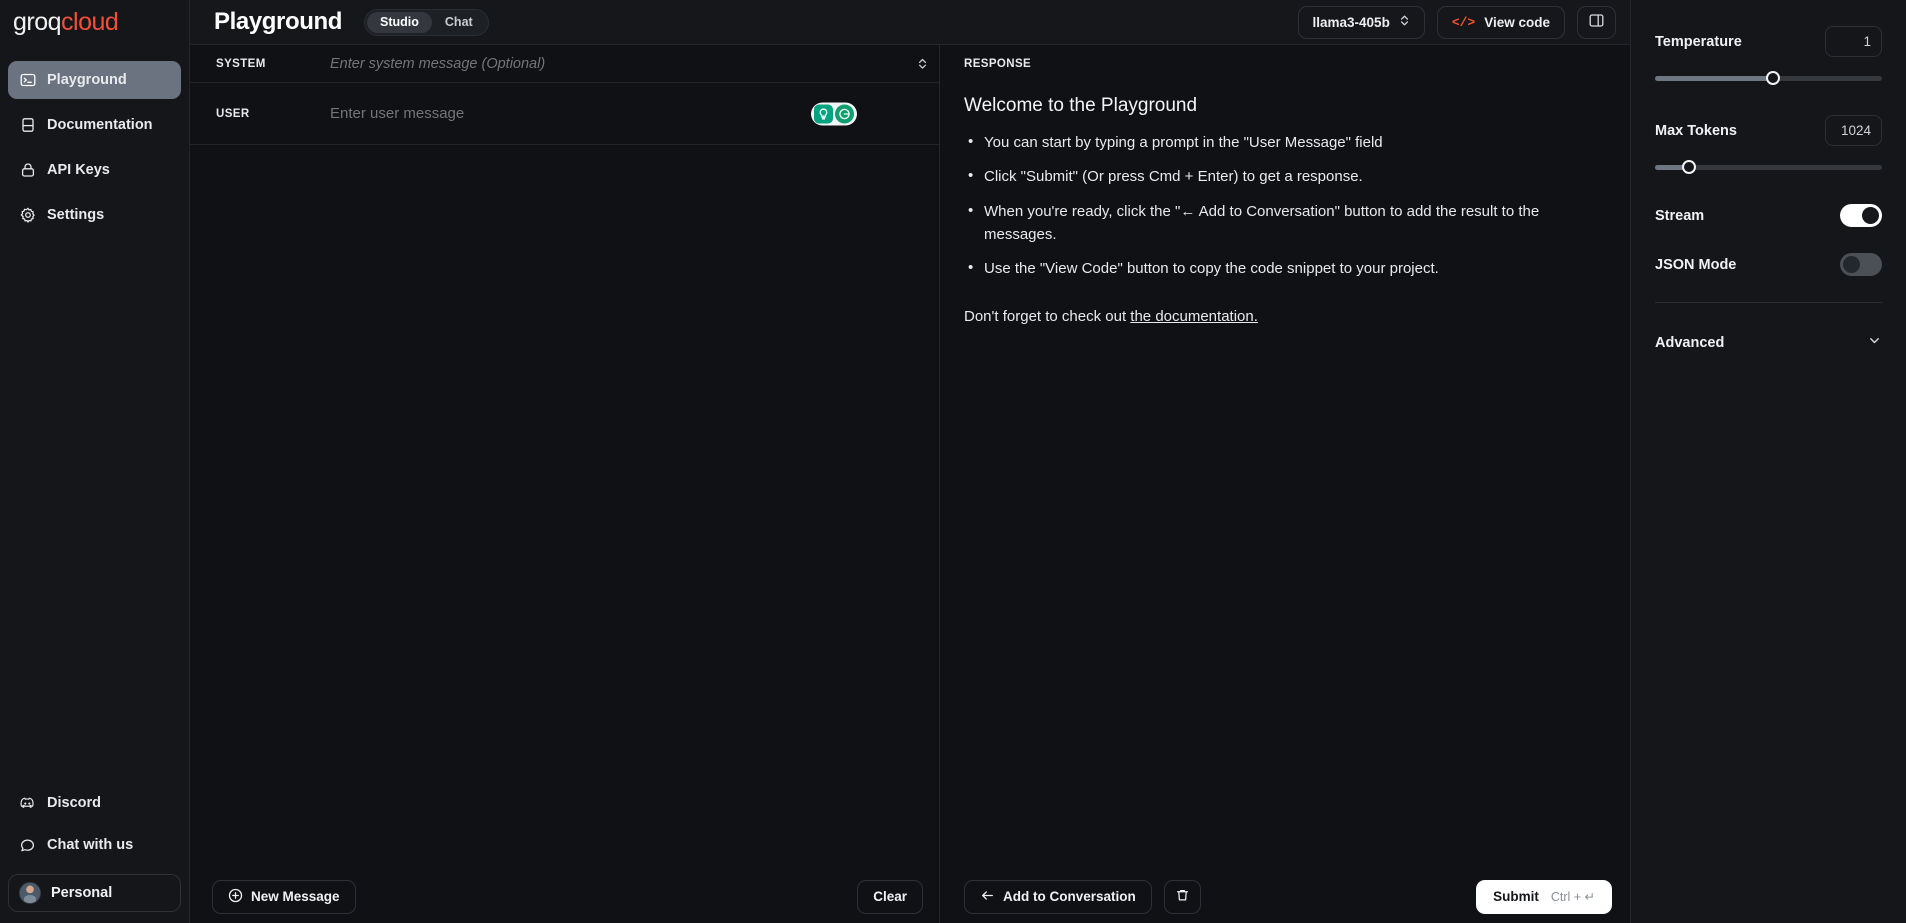 The image size is (1906, 923). What do you see at coordinates (1680, 215) in the screenshot?
I see `stream-label: Stream` at bounding box center [1680, 215].